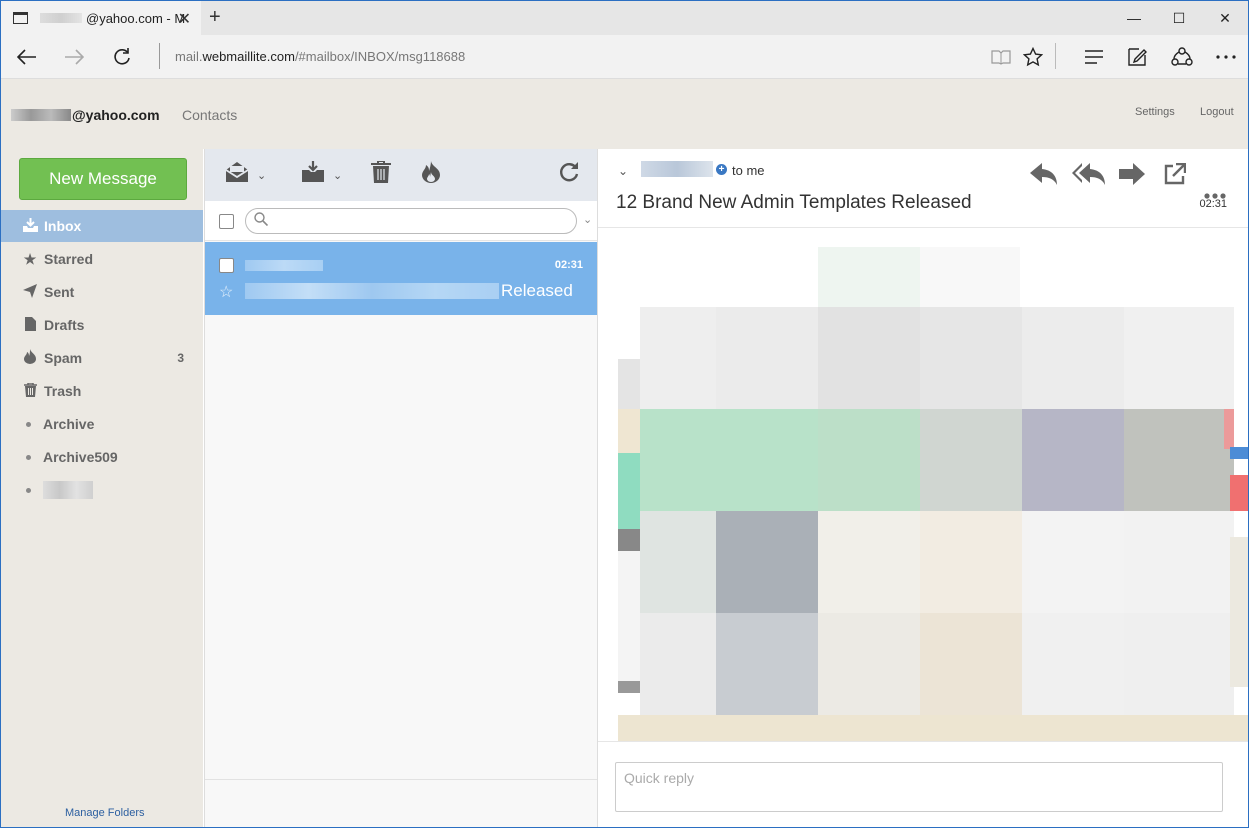 Image resolution: width=1249 pixels, height=828 pixels. What do you see at coordinates (923, 741) in the screenshot?
I see `reply-divider` at bounding box center [923, 741].